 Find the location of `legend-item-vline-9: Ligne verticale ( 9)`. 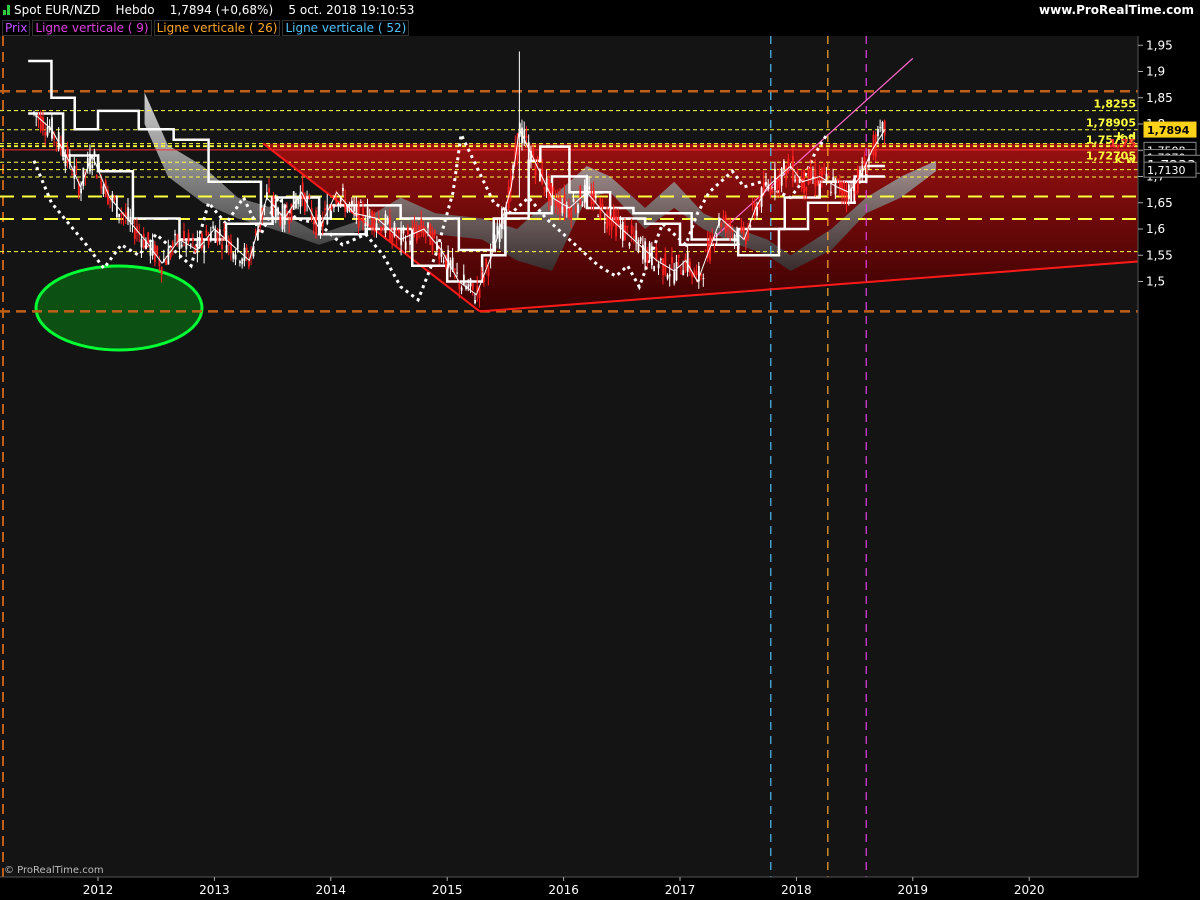

legend-item-vline-9: Ligne verticale ( 9) is located at coordinates (92, 28).